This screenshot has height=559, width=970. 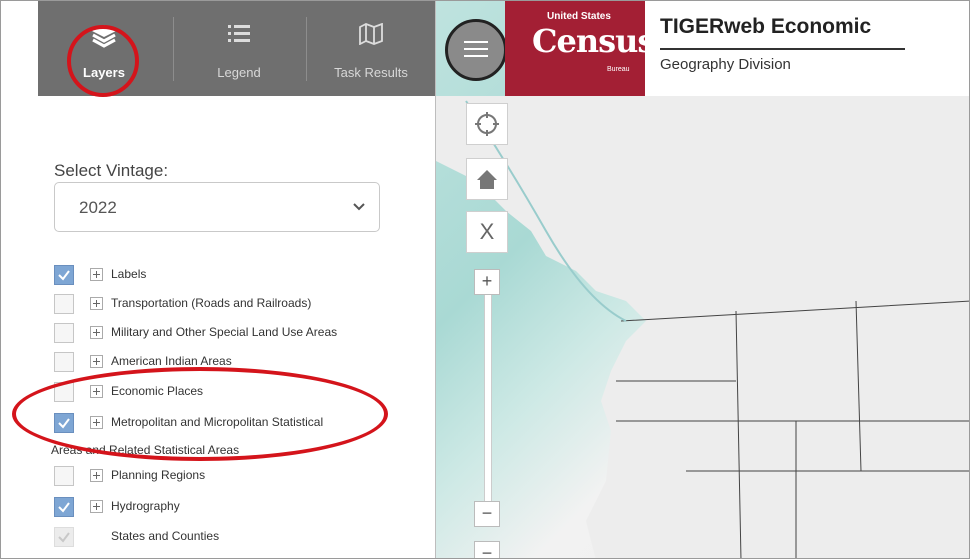 I want to click on clear-button: X, so click(x=487, y=232).